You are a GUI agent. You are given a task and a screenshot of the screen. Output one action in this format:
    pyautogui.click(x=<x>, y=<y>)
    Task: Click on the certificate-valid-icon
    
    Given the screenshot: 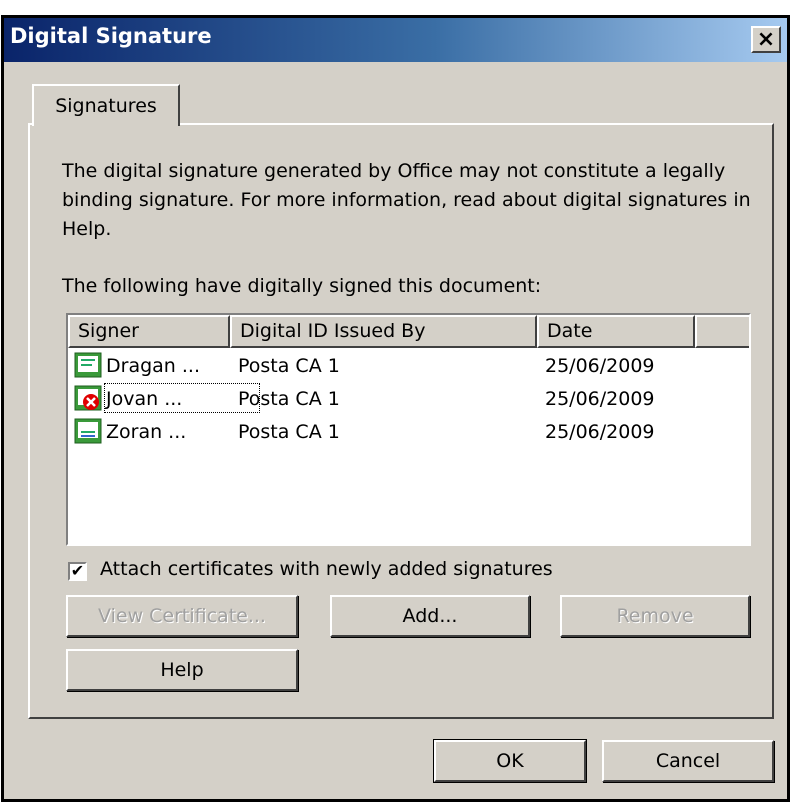 What is the action you would take?
    pyautogui.click(x=88, y=365)
    